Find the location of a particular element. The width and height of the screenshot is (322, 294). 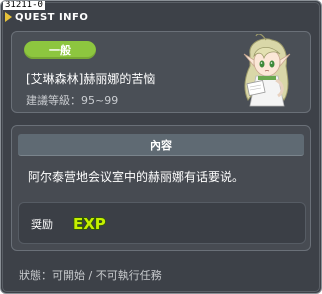

content-section-title: 內容 is located at coordinates (161, 145).